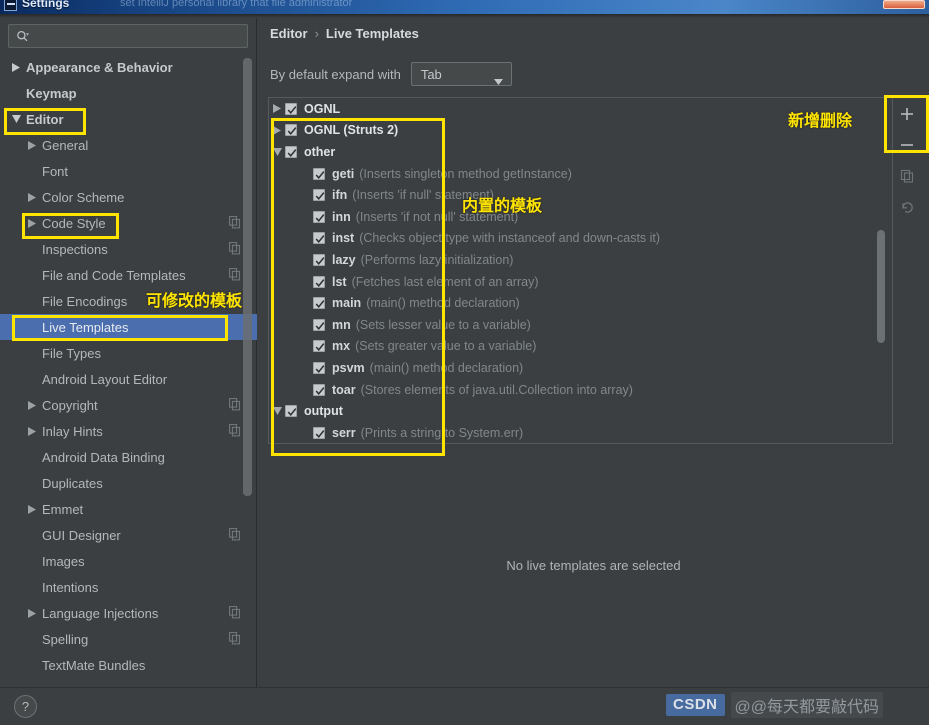 This screenshot has height=725, width=929. I want to click on restore-defaults-button, so click(907, 207).